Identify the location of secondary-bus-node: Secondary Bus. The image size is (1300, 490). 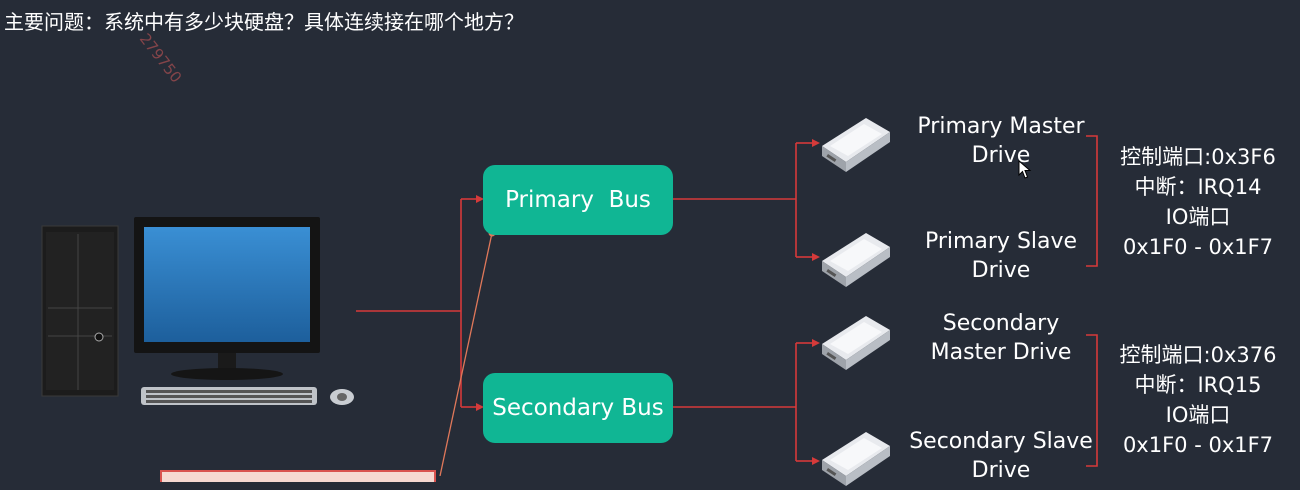
(578, 408).